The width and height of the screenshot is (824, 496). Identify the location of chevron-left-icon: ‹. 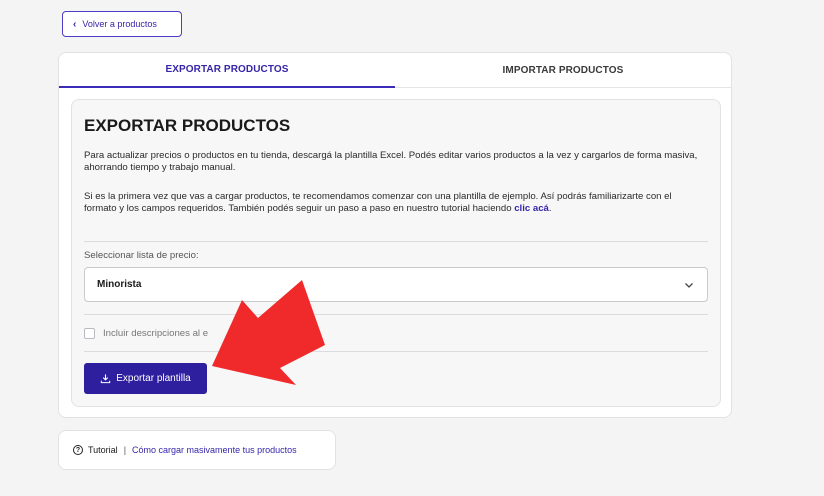
(75, 24).